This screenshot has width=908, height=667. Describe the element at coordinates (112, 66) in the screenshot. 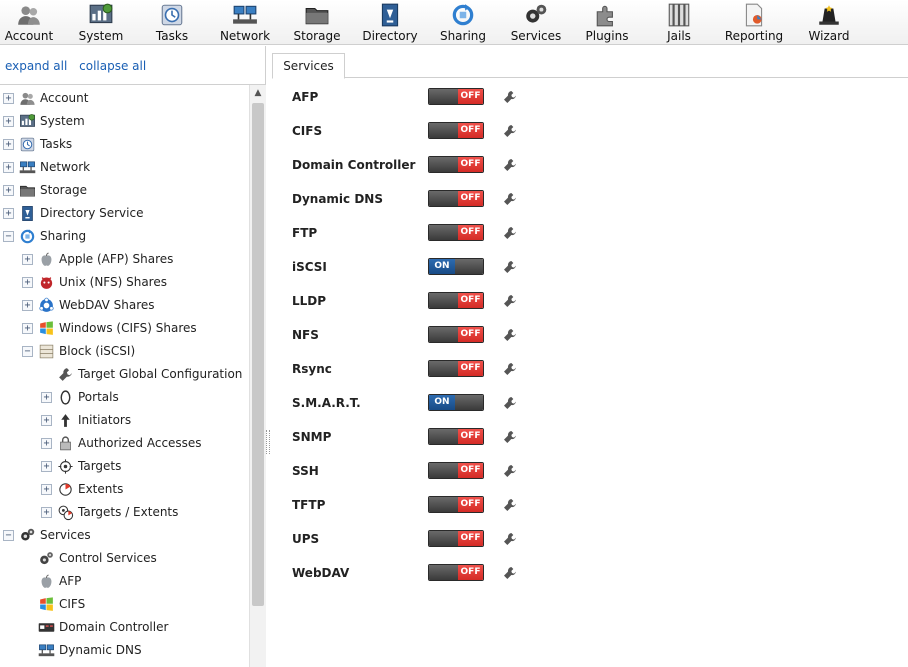

I see `collapse-all-link: collapse all` at that location.